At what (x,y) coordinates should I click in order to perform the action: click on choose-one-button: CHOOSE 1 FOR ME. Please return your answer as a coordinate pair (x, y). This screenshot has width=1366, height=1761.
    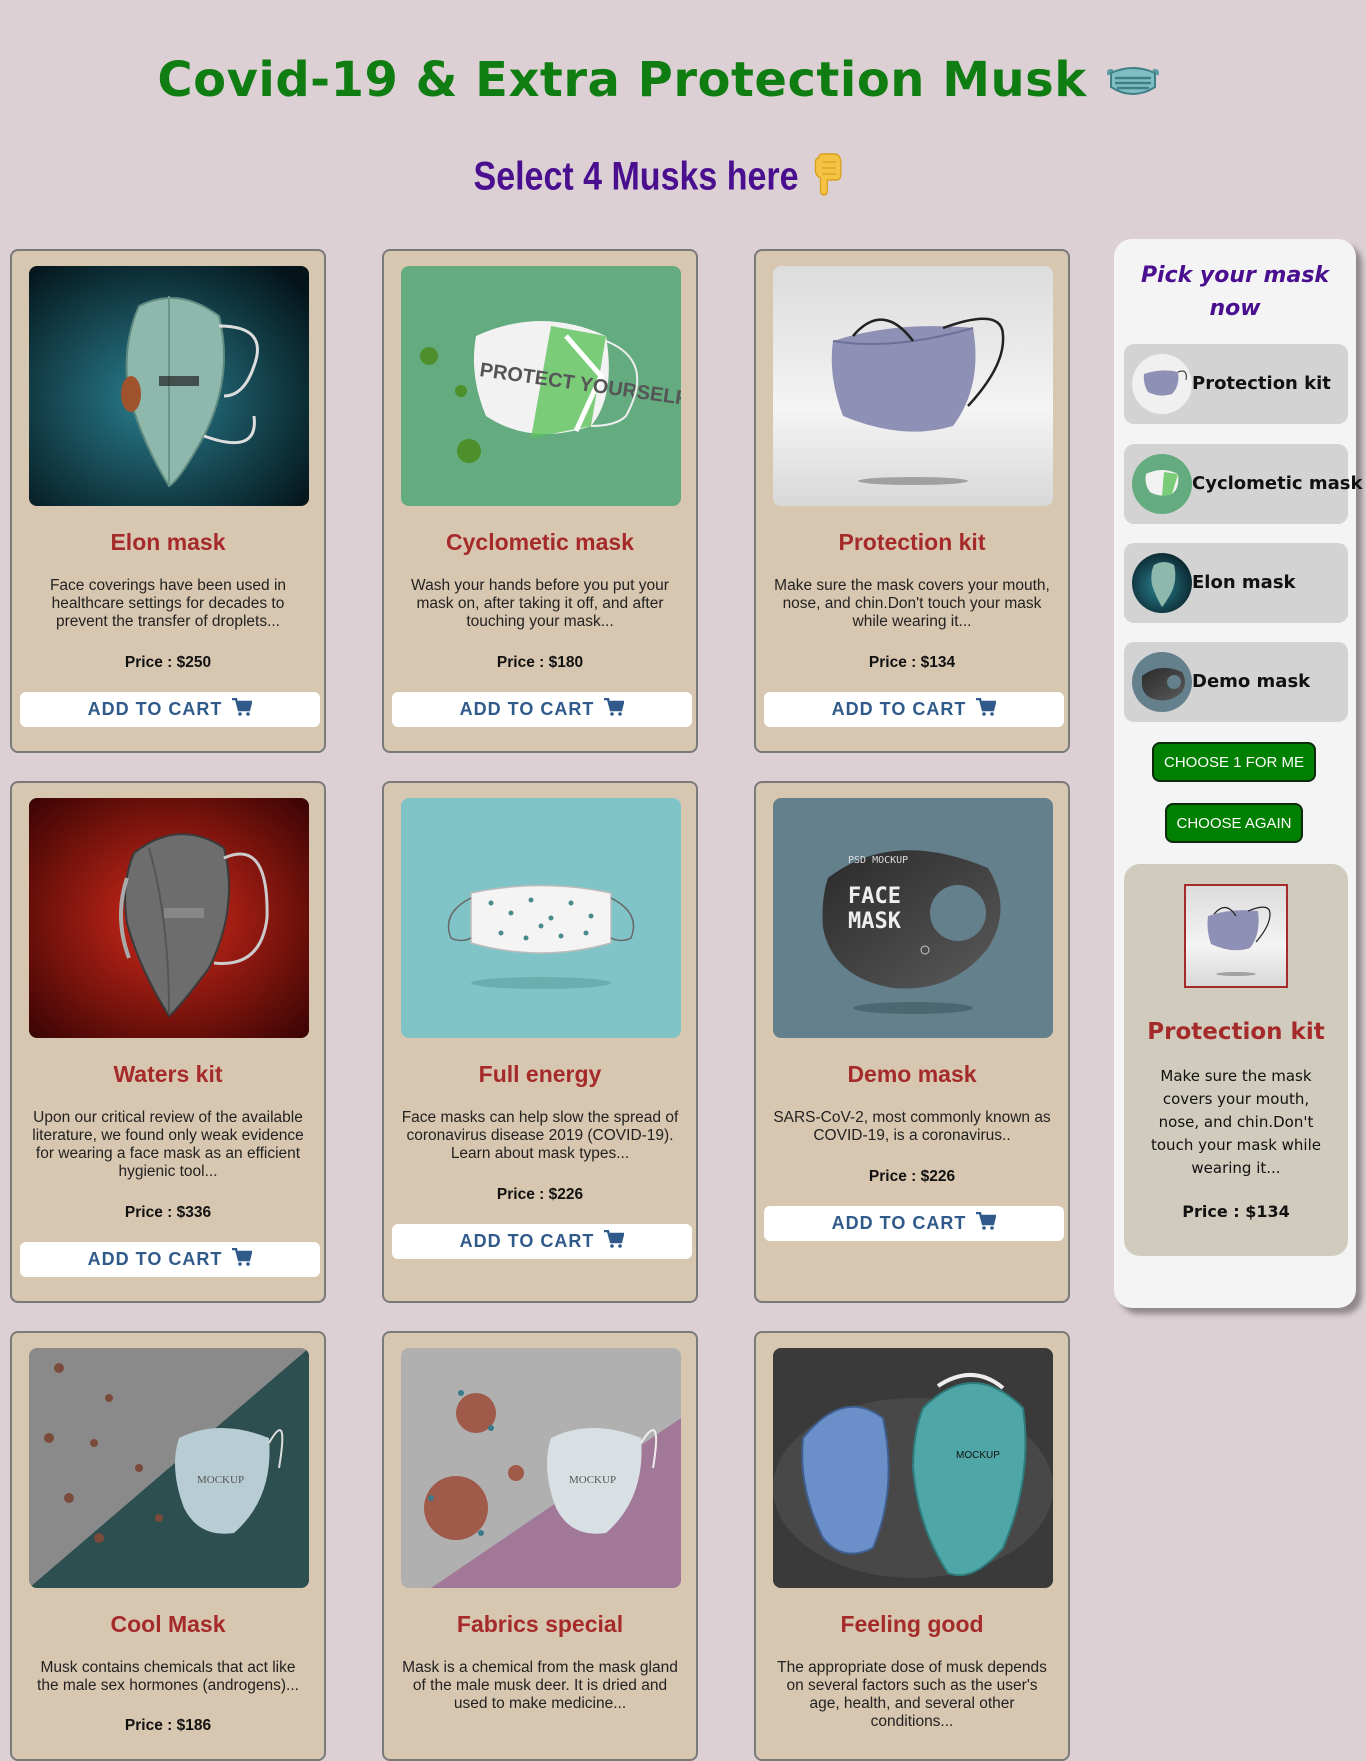
    Looking at the image, I should click on (1234, 762).